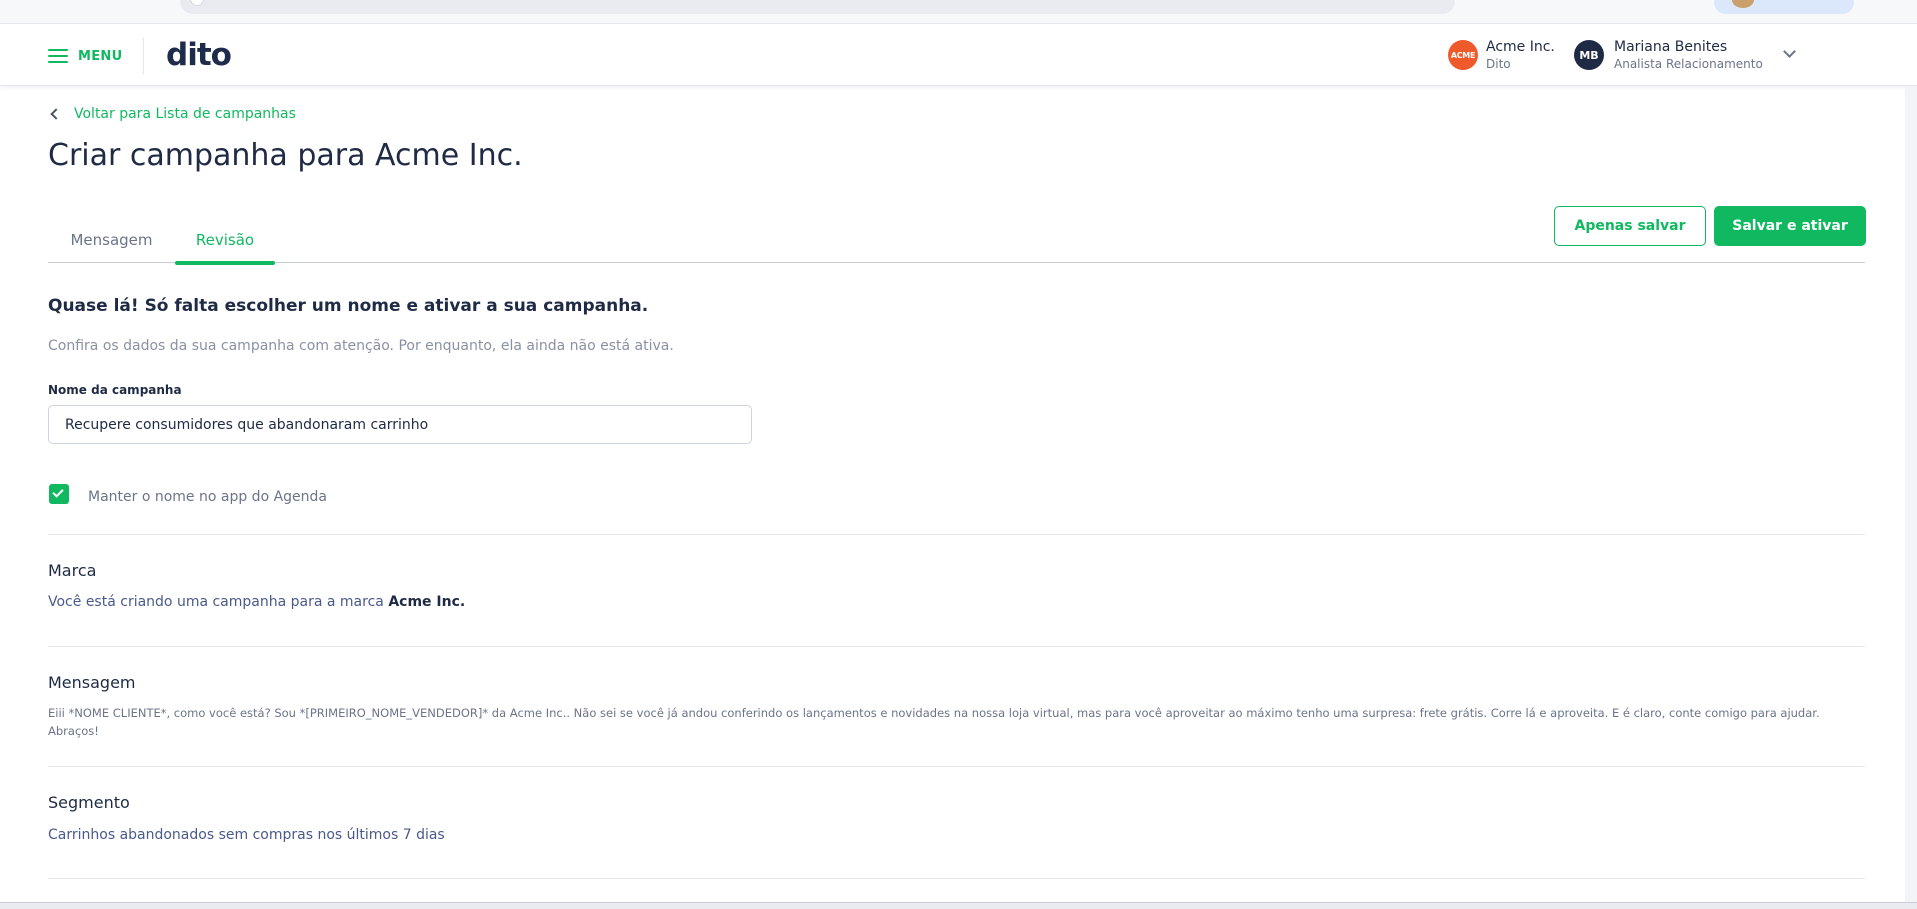 This screenshot has height=909, width=1917. Describe the element at coordinates (1790, 226) in the screenshot. I see `save-and-activate-button: Salvar e ativar` at that location.